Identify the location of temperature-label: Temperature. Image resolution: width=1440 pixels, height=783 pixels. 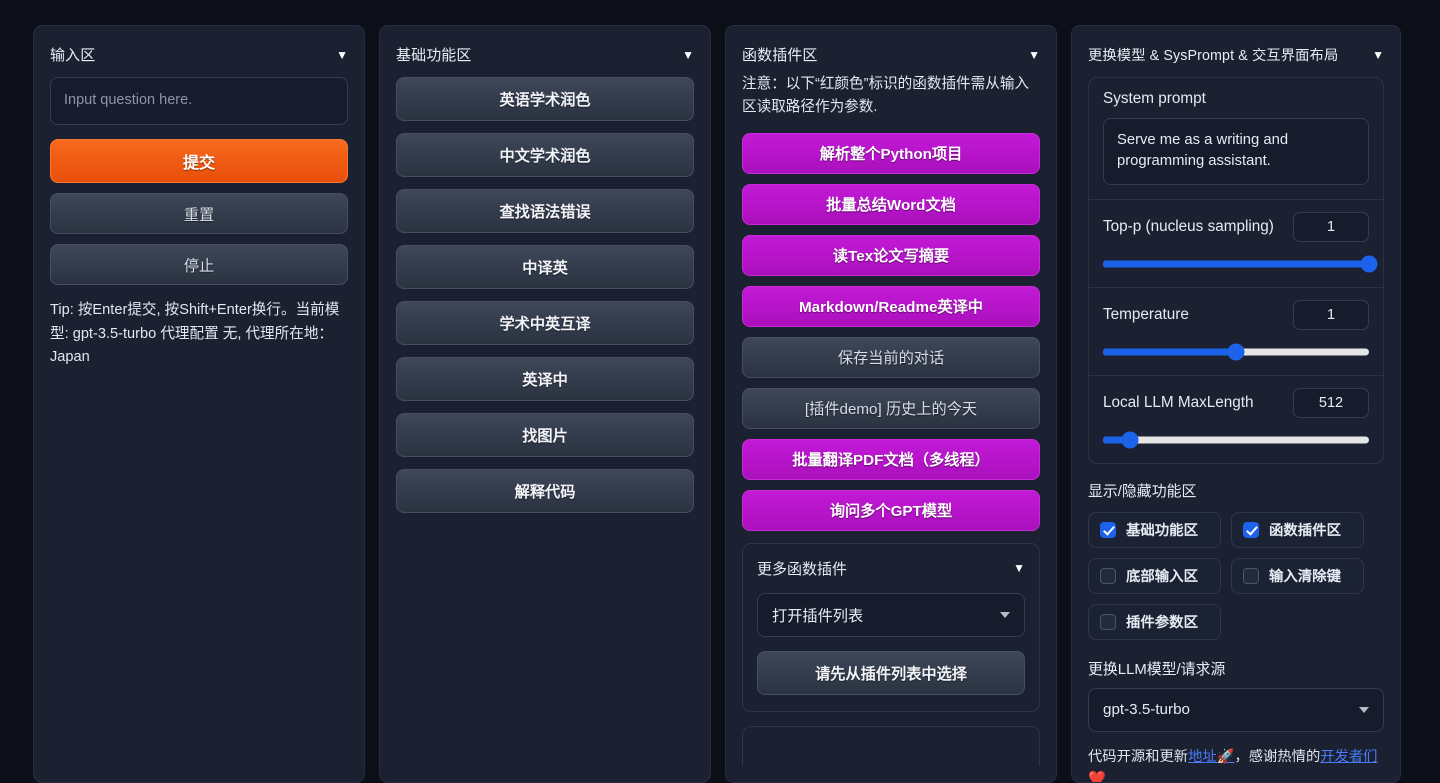
(1146, 314).